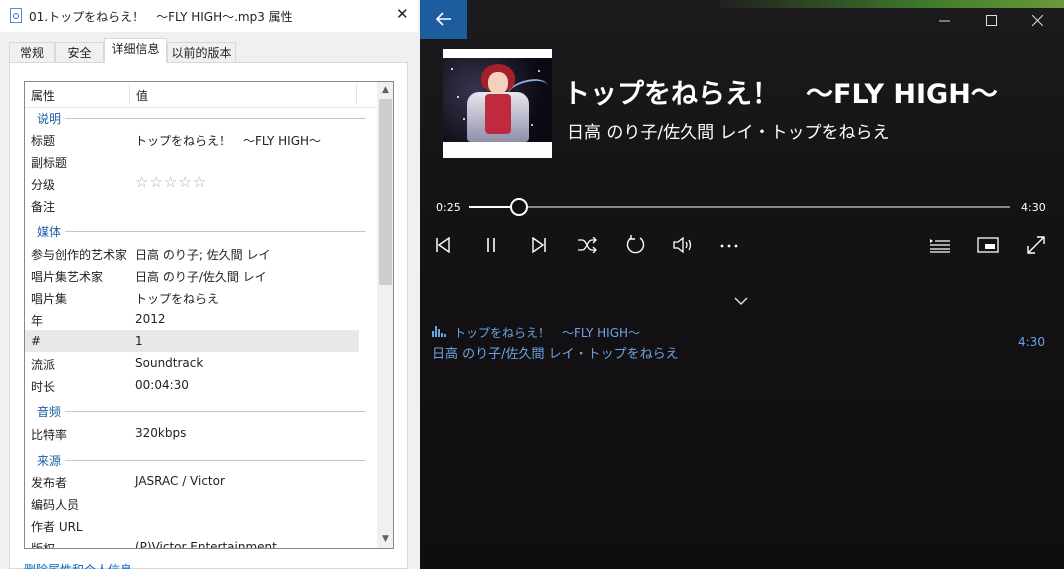 This screenshot has height=569, width=1064. I want to click on close-window-button, so click(1037, 20).